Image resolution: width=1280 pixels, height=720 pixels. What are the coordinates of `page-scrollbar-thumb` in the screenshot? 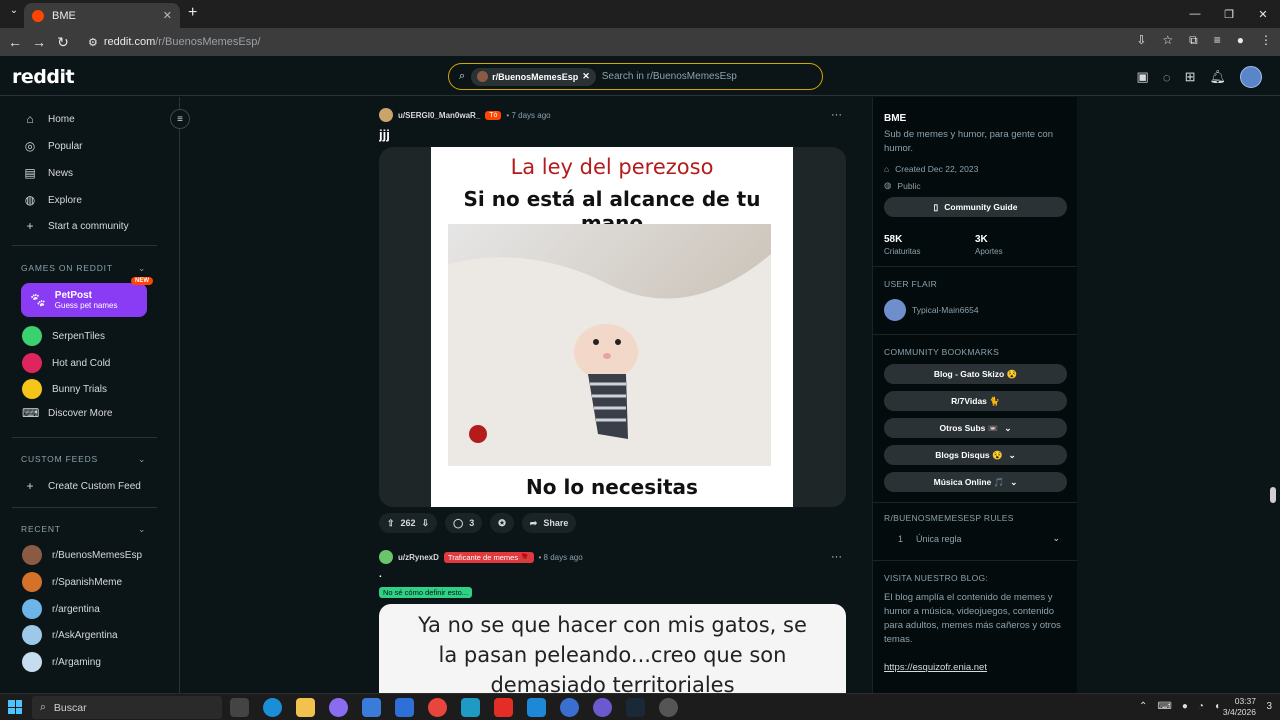 It's located at (1273, 495).